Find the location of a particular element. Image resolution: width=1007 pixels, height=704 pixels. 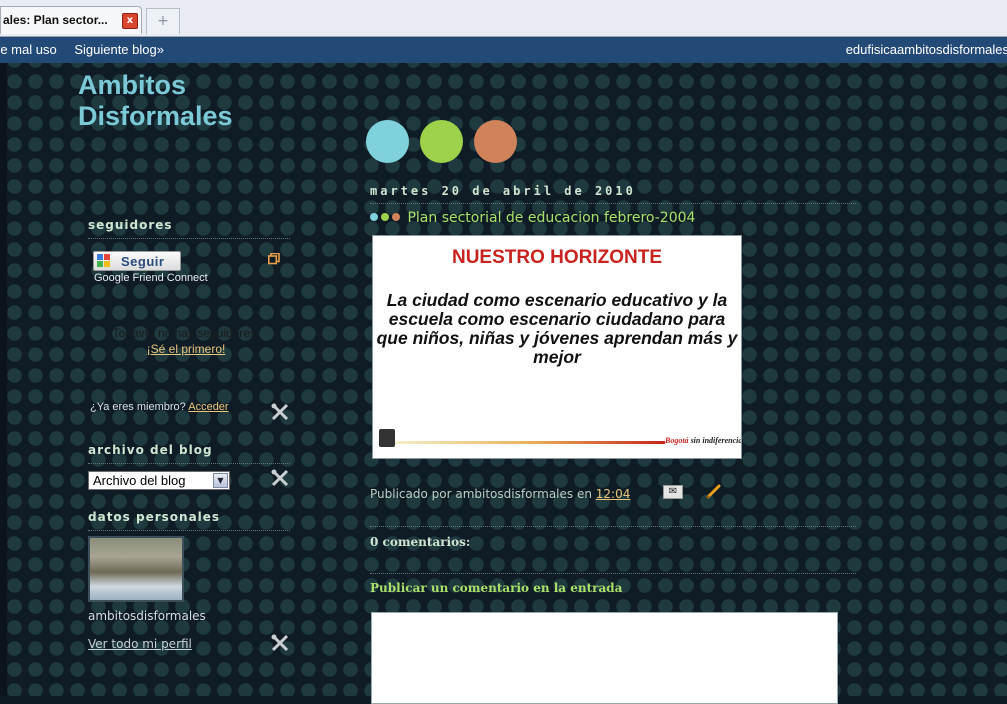

window-edge is located at coordinates (3, 379).